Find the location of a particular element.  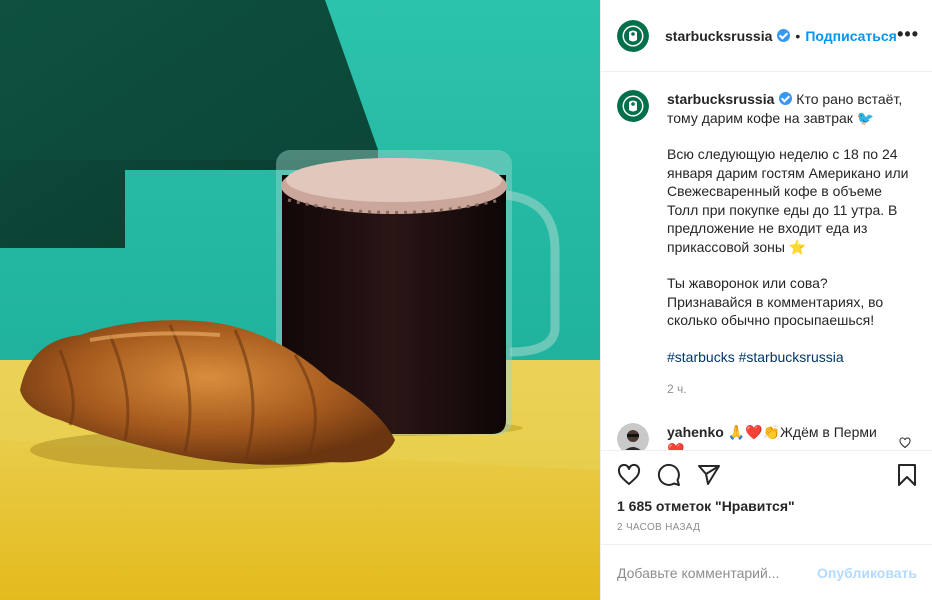

header-username: starbucksrussia is located at coordinates (718, 36).